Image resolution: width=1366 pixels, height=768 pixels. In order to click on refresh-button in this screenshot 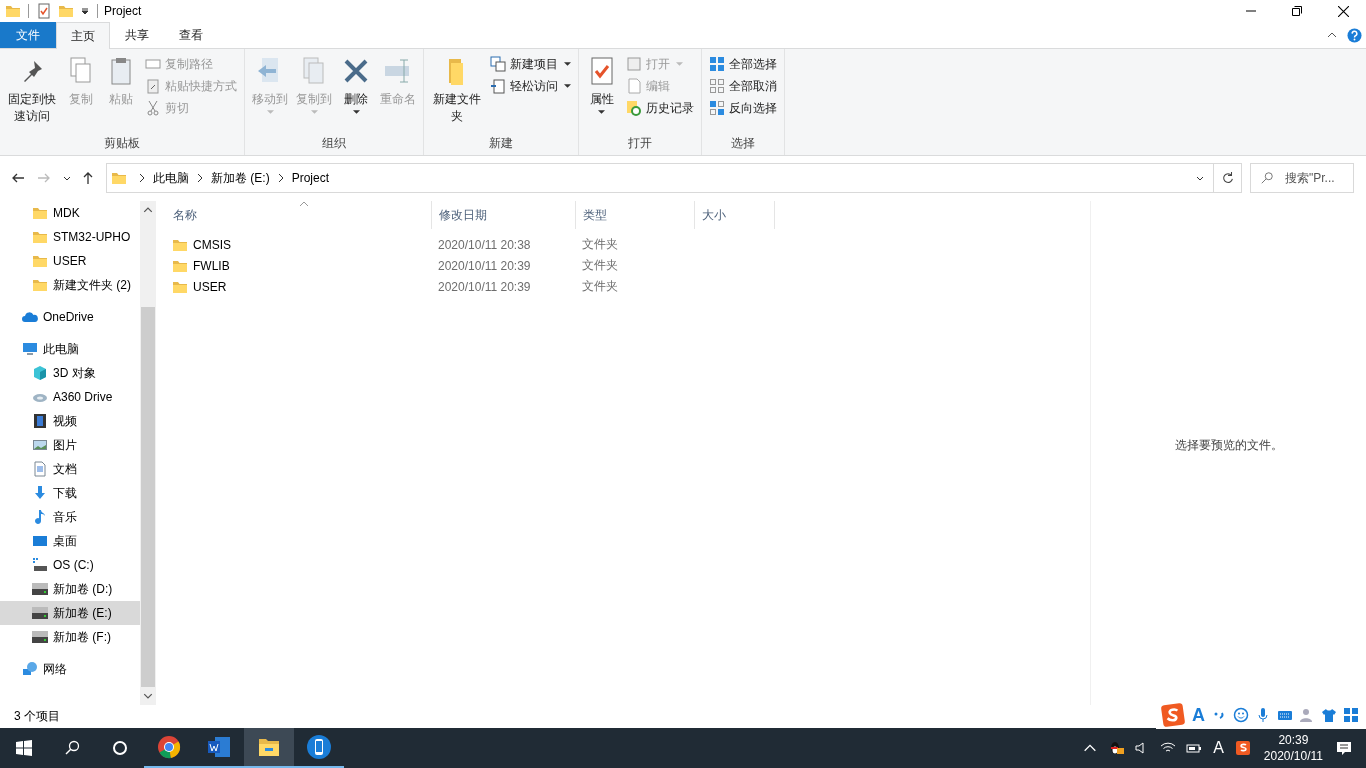, I will do `click(1228, 178)`.